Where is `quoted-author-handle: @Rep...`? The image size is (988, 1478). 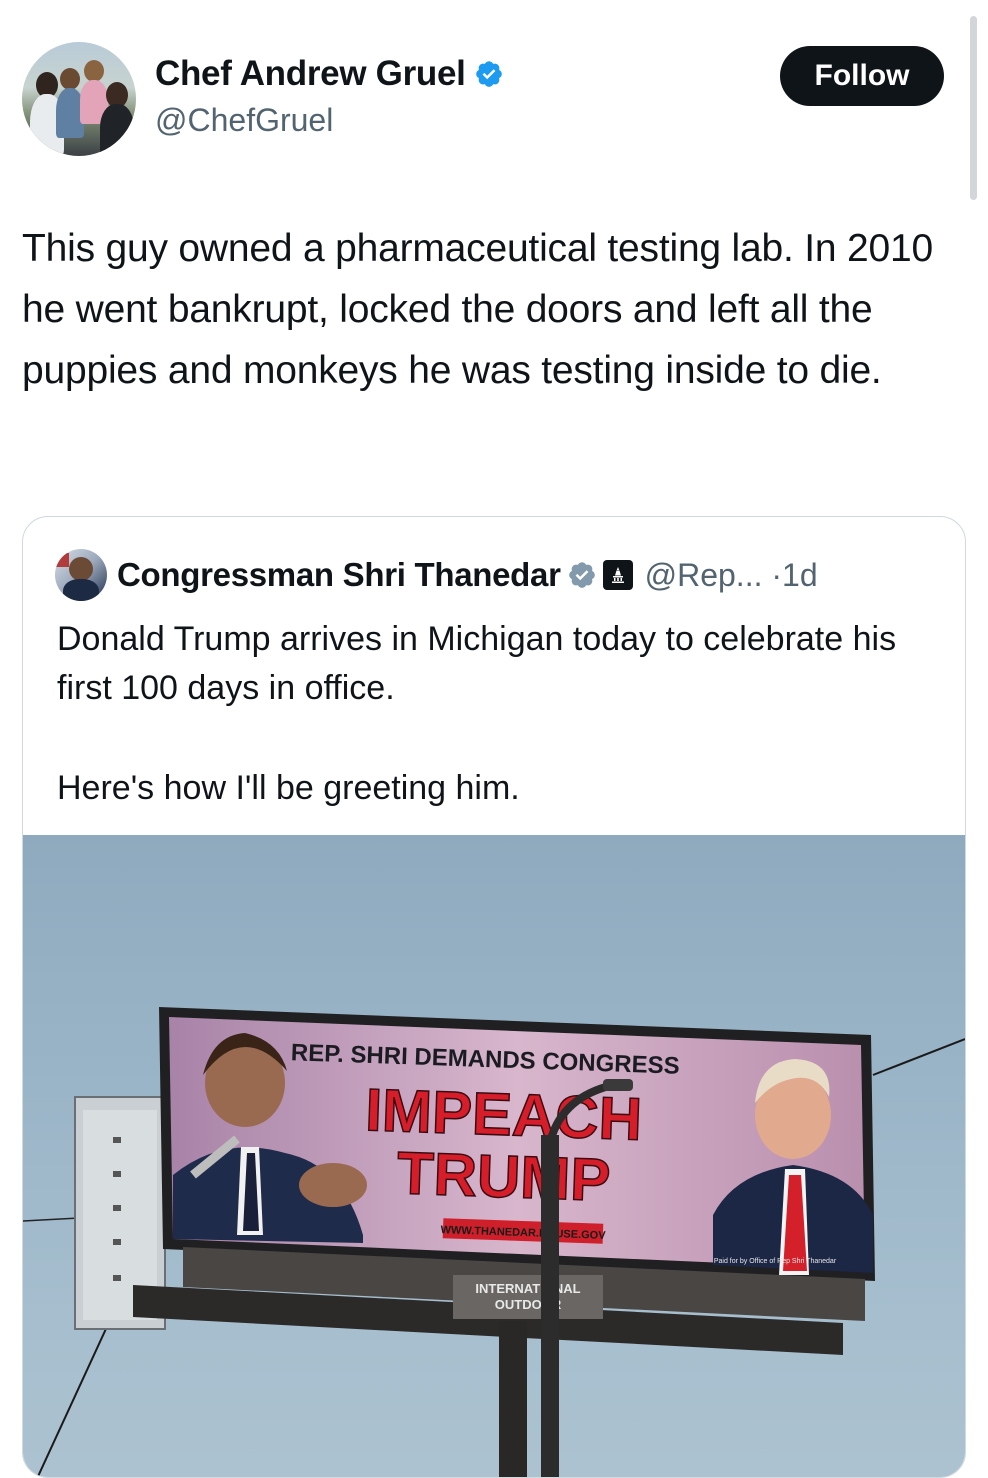 quoted-author-handle: @Rep... is located at coordinates (704, 575).